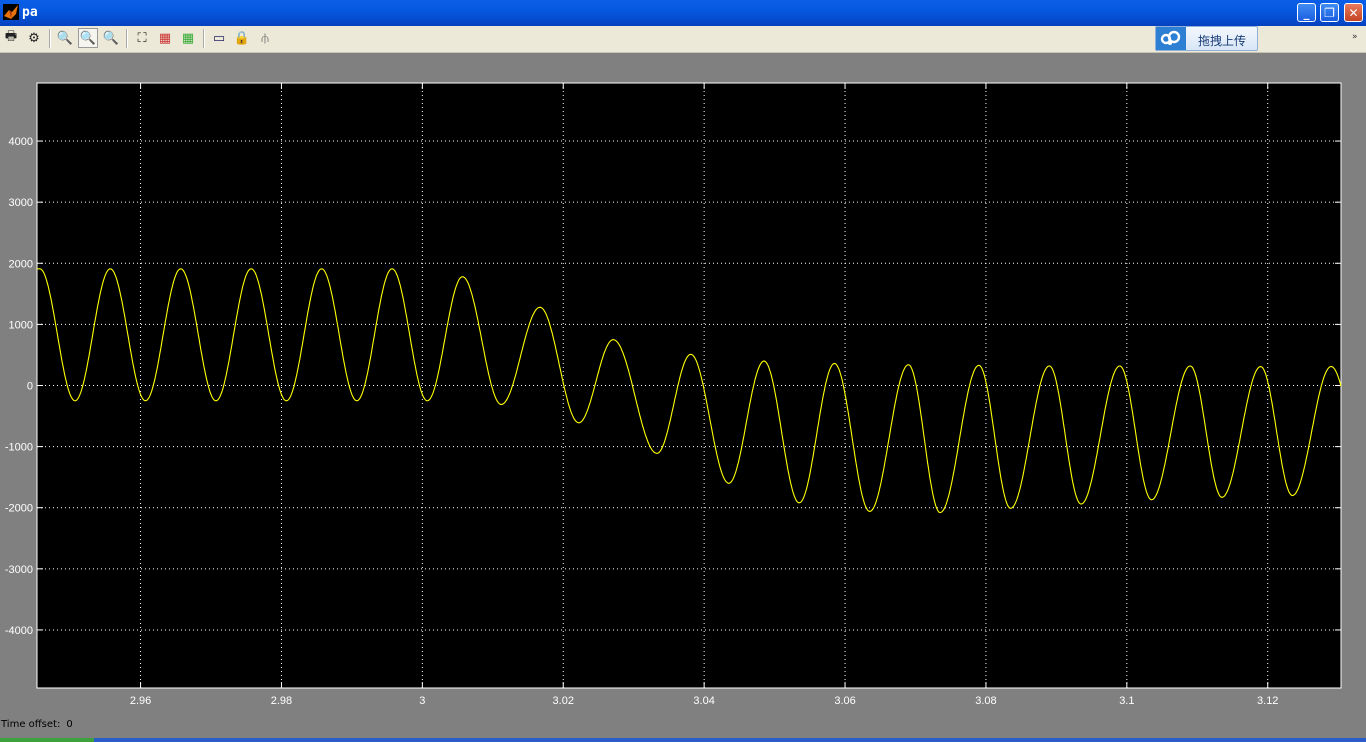 Image resolution: width=1366 pixels, height=742 pixels. What do you see at coordinates (21, 203) in the screenshot?
I see `y-tick-label: 3000` at bounding box center [21, 203].